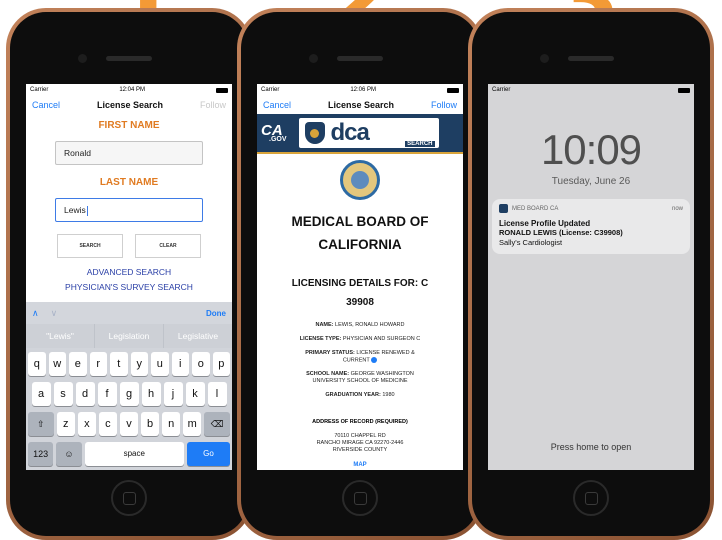 This screenshot has height=540, width=722. Describe the element at coordinates (360, 293) in the screenshot. I see `licensing-details-heading: LICENSING DETAILS FOR: C 39908` at that location.